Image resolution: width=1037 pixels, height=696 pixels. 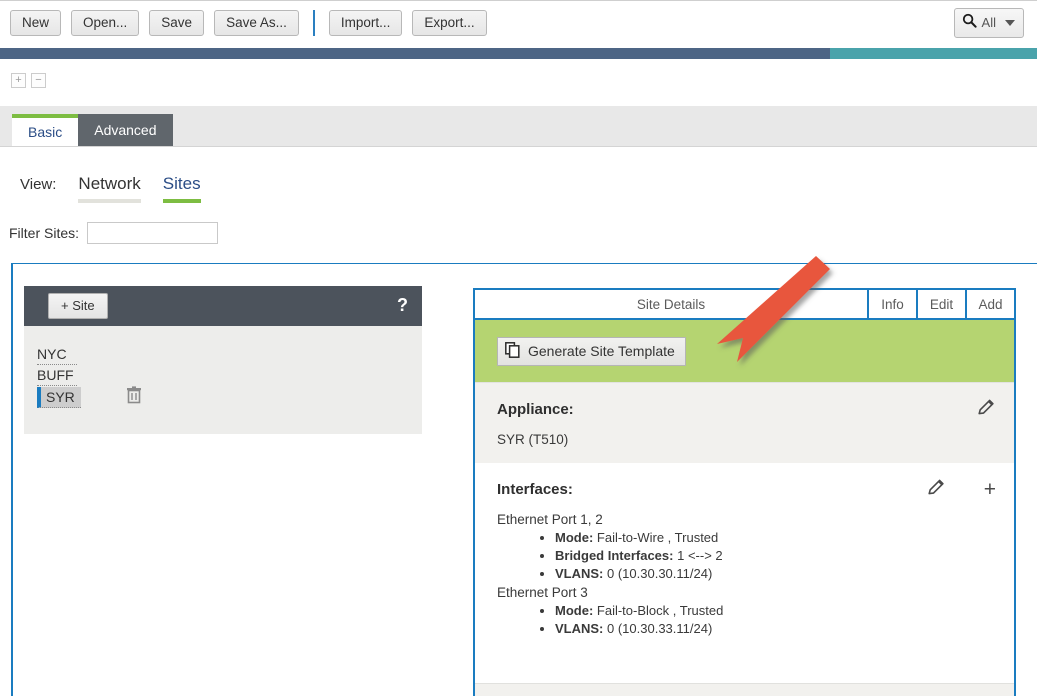 I want to click on sites-list-panel: + Site ? NYC BUFF SYR, so click(x=223, y=360).